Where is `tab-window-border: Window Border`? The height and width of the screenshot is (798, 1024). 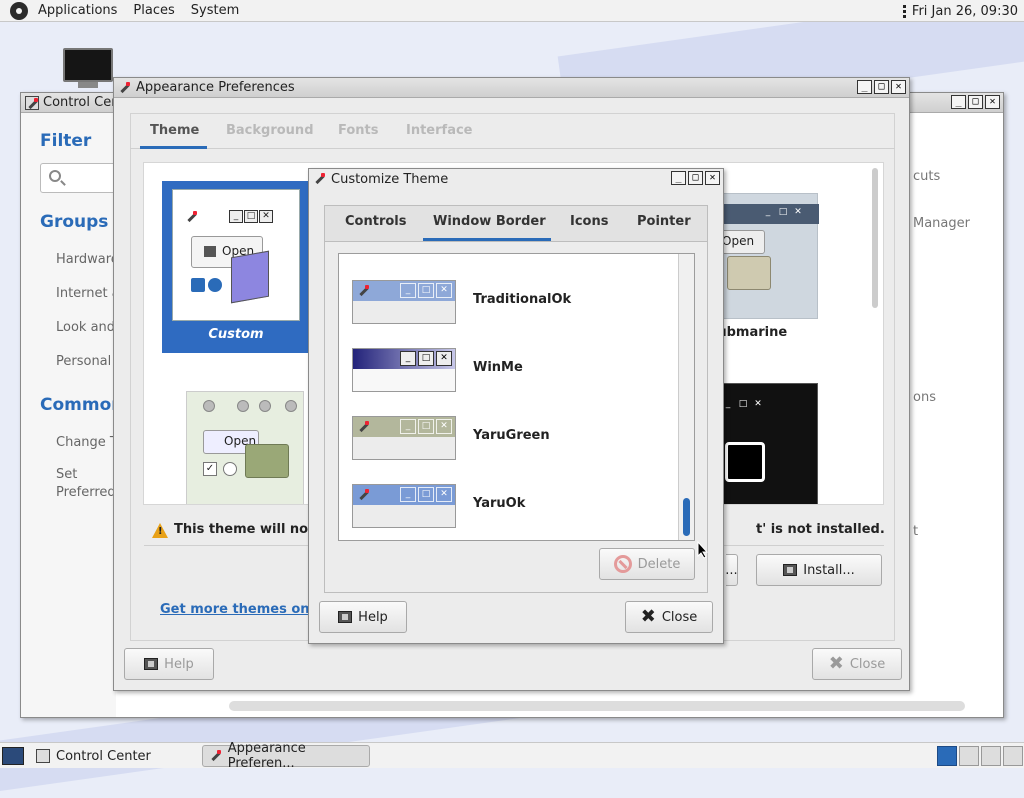
tab-window-border: Window Border is located at coordinates (489, 221).